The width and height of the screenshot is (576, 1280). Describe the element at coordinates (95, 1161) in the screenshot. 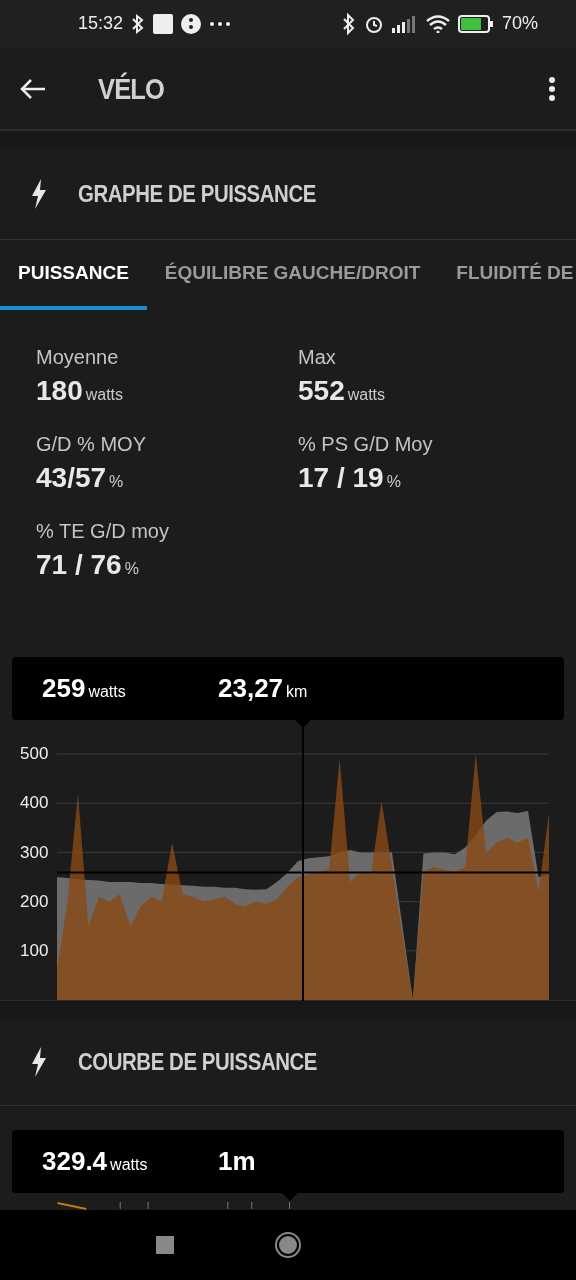

I see `tooltip-value: 329.4watts` at that location.